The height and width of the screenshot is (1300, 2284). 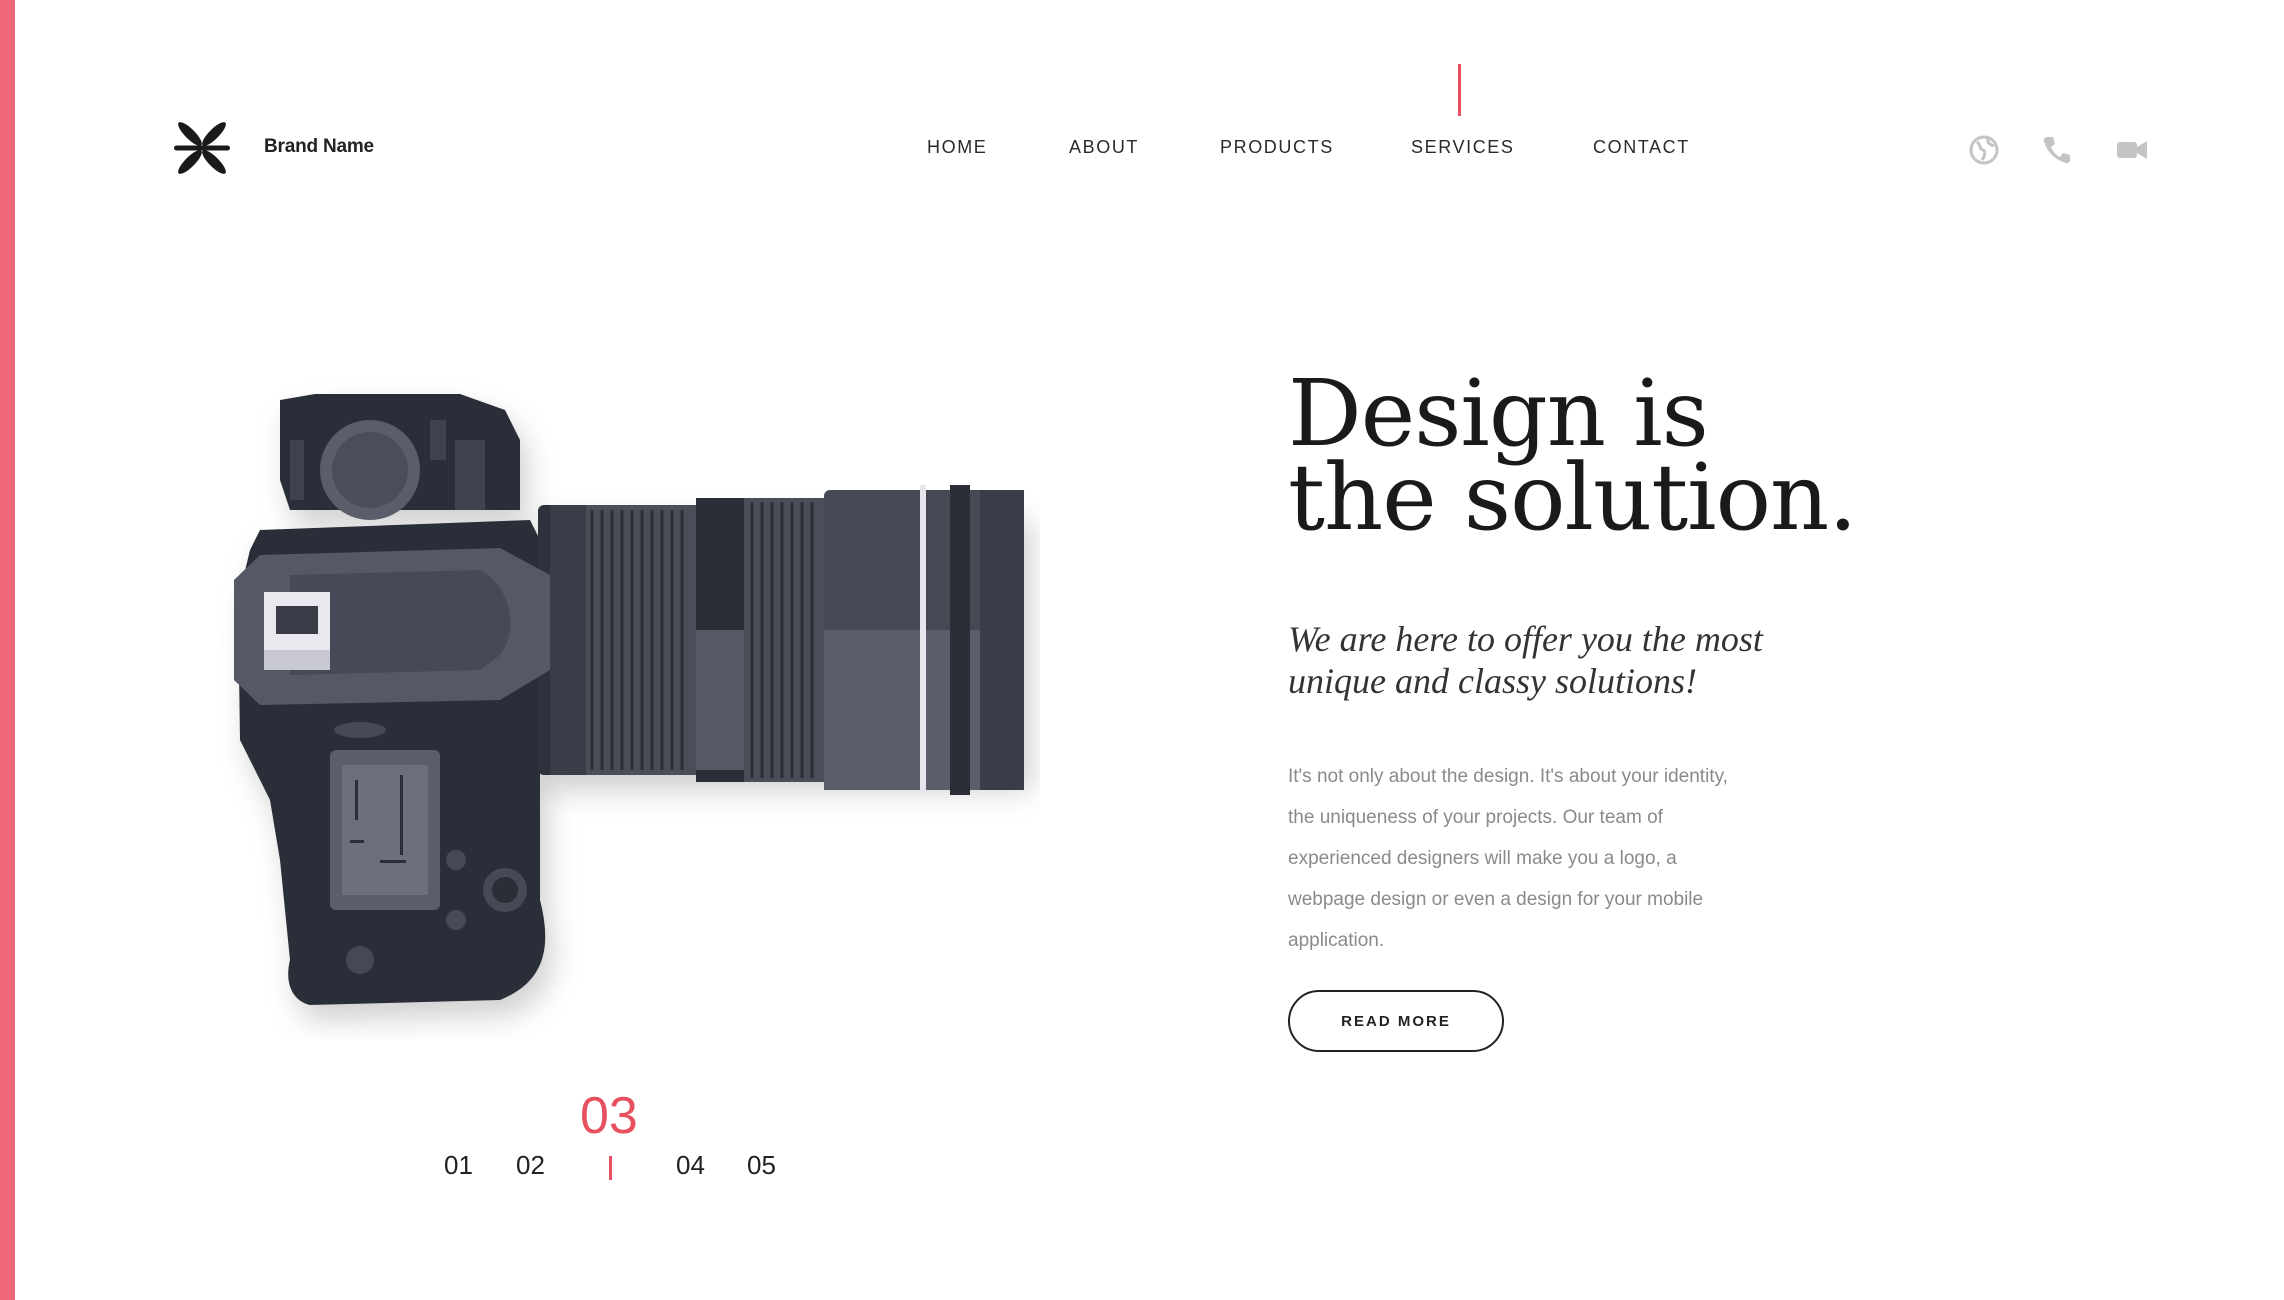 I want to click on nav-item-home: HOME, so click(x=957, y=147).